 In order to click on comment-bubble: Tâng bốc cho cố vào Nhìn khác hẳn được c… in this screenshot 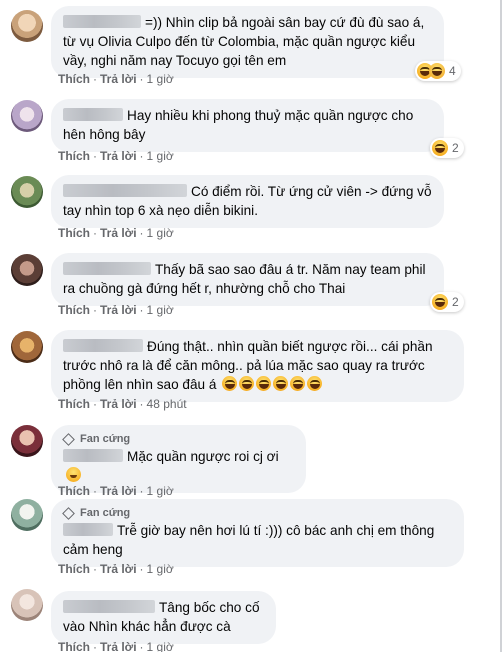, I will do `click(163, 617)`.